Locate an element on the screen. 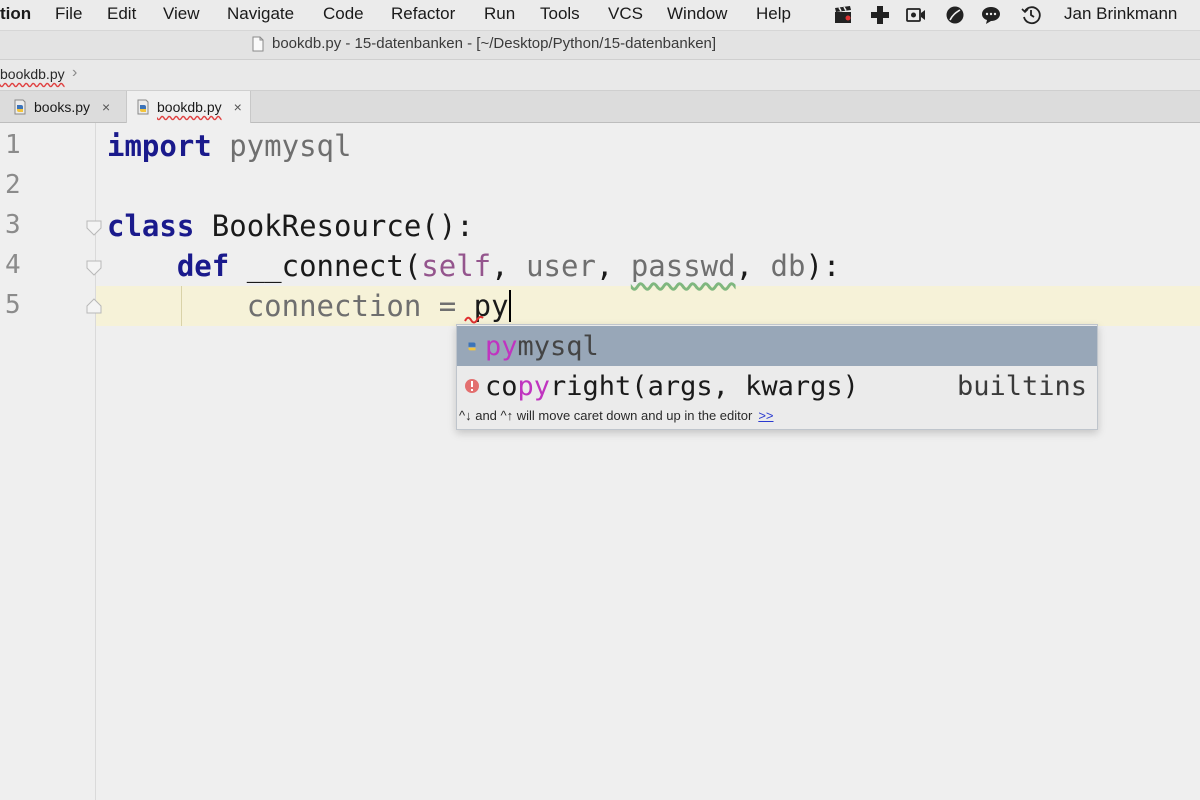 The width and height of the screenshot is (1200, 800). completion-text: right(args, kwargs) is located at coordinates (704, 386).